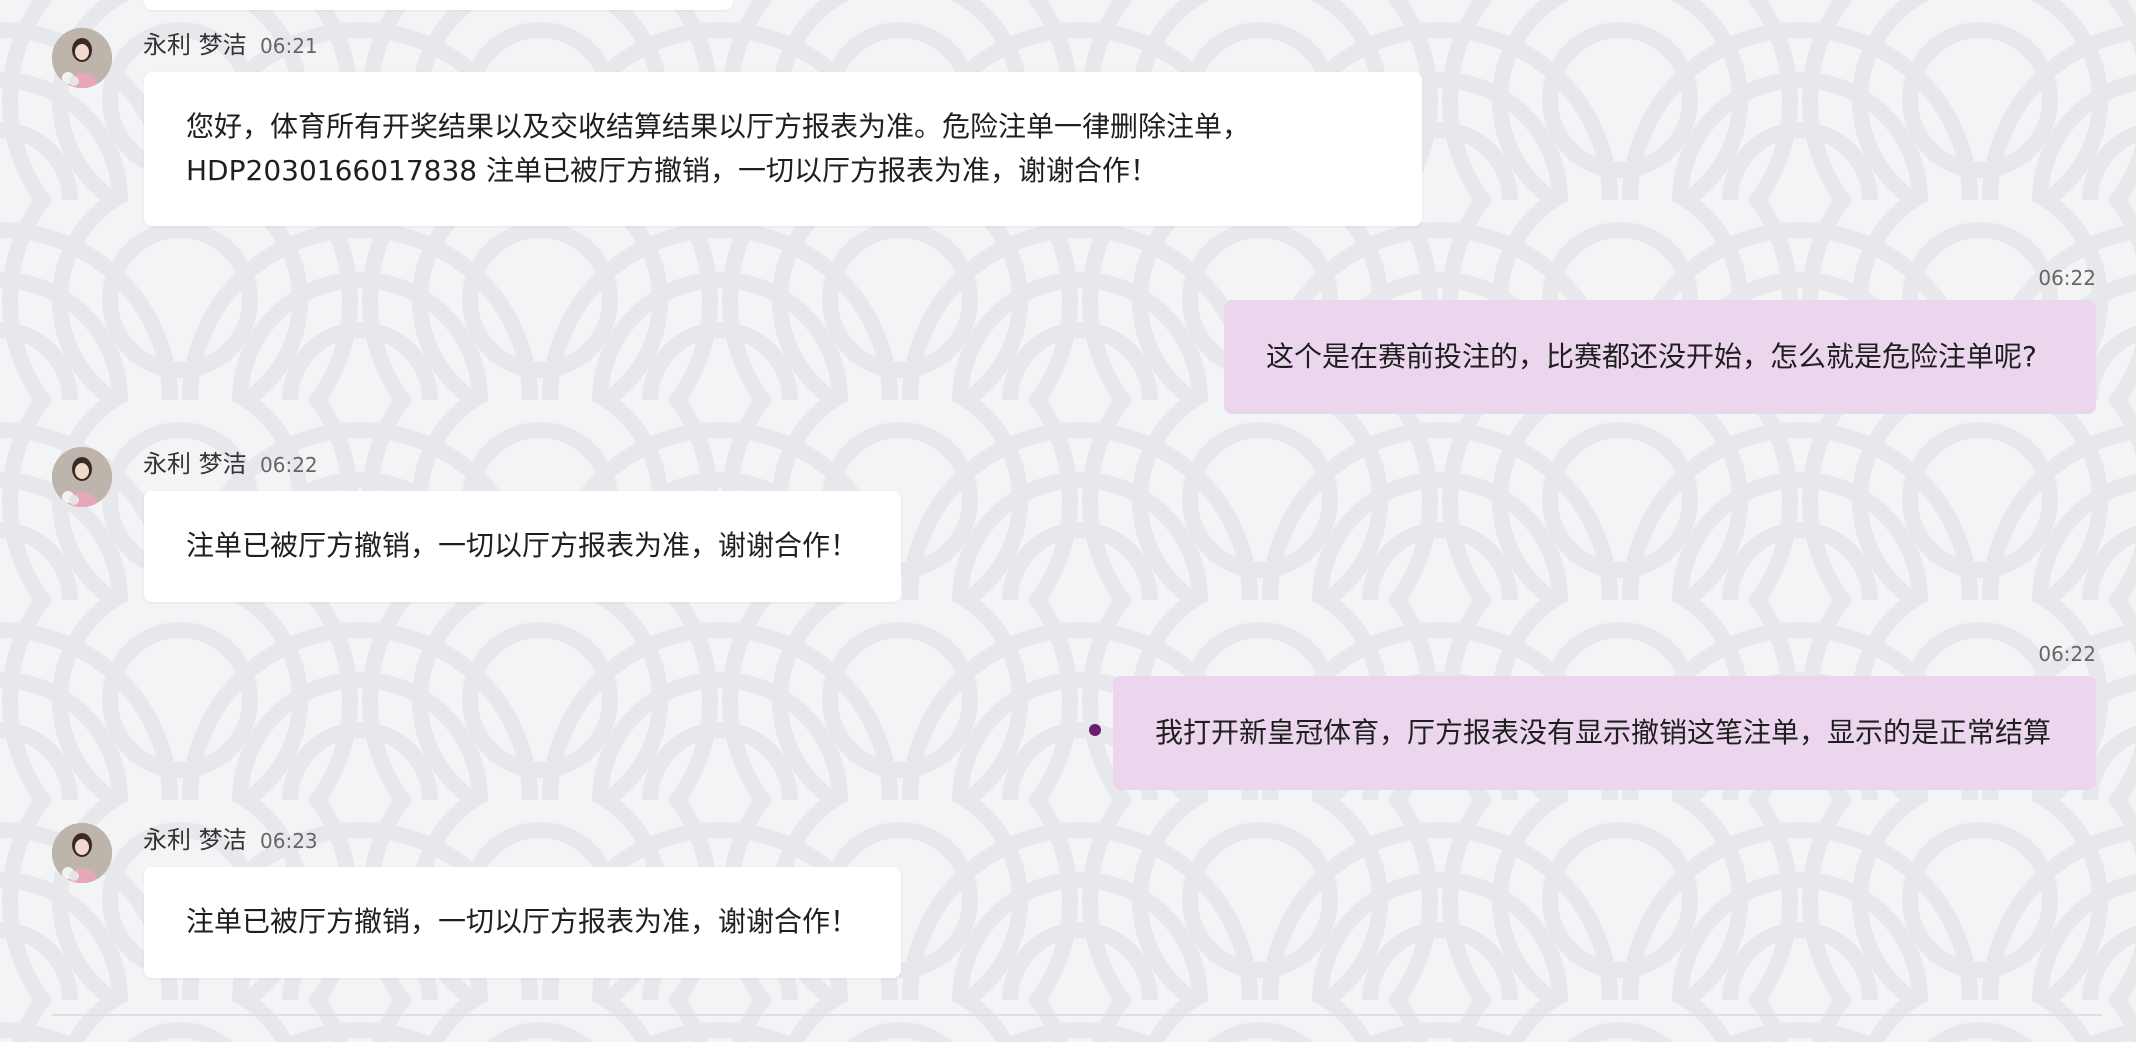 The width and height of the screenshot is (2136, 1042). I want to click on outgoing-message-bubble: 我打开新皇冠体育，厅方报表没有显示撤销这笔注单，显示的是正常结算, so click(1604, 733).